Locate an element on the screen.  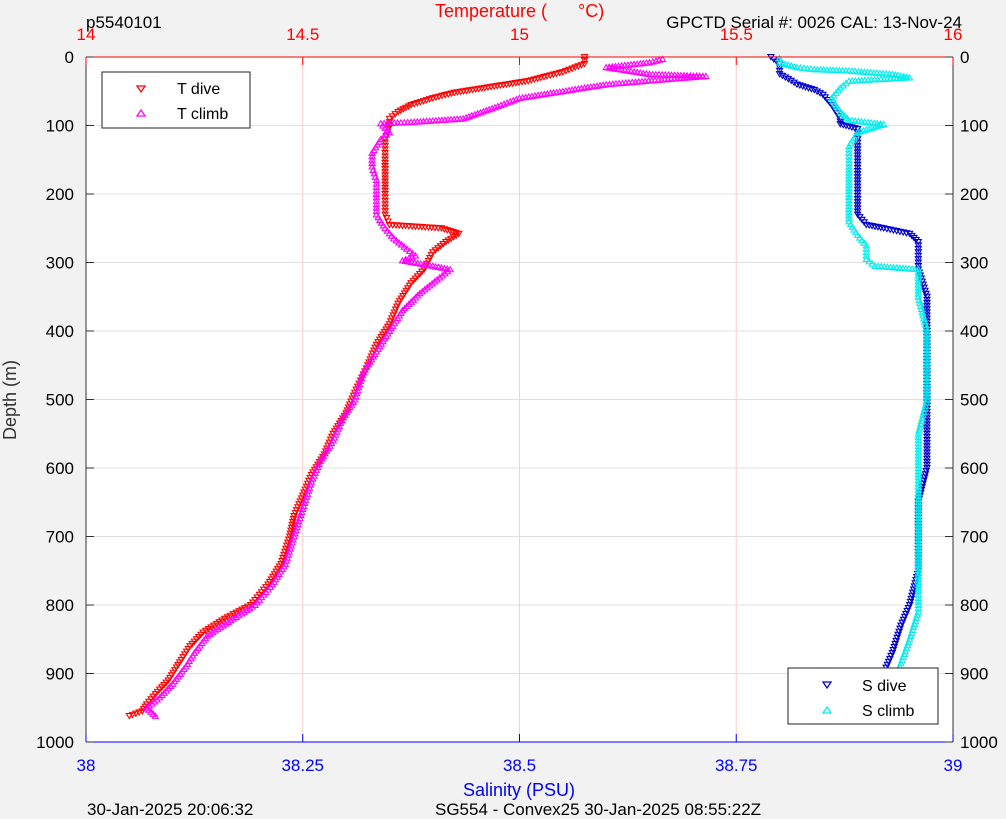
temperature-tick-label: 15 is located at coordinates (519, 34).